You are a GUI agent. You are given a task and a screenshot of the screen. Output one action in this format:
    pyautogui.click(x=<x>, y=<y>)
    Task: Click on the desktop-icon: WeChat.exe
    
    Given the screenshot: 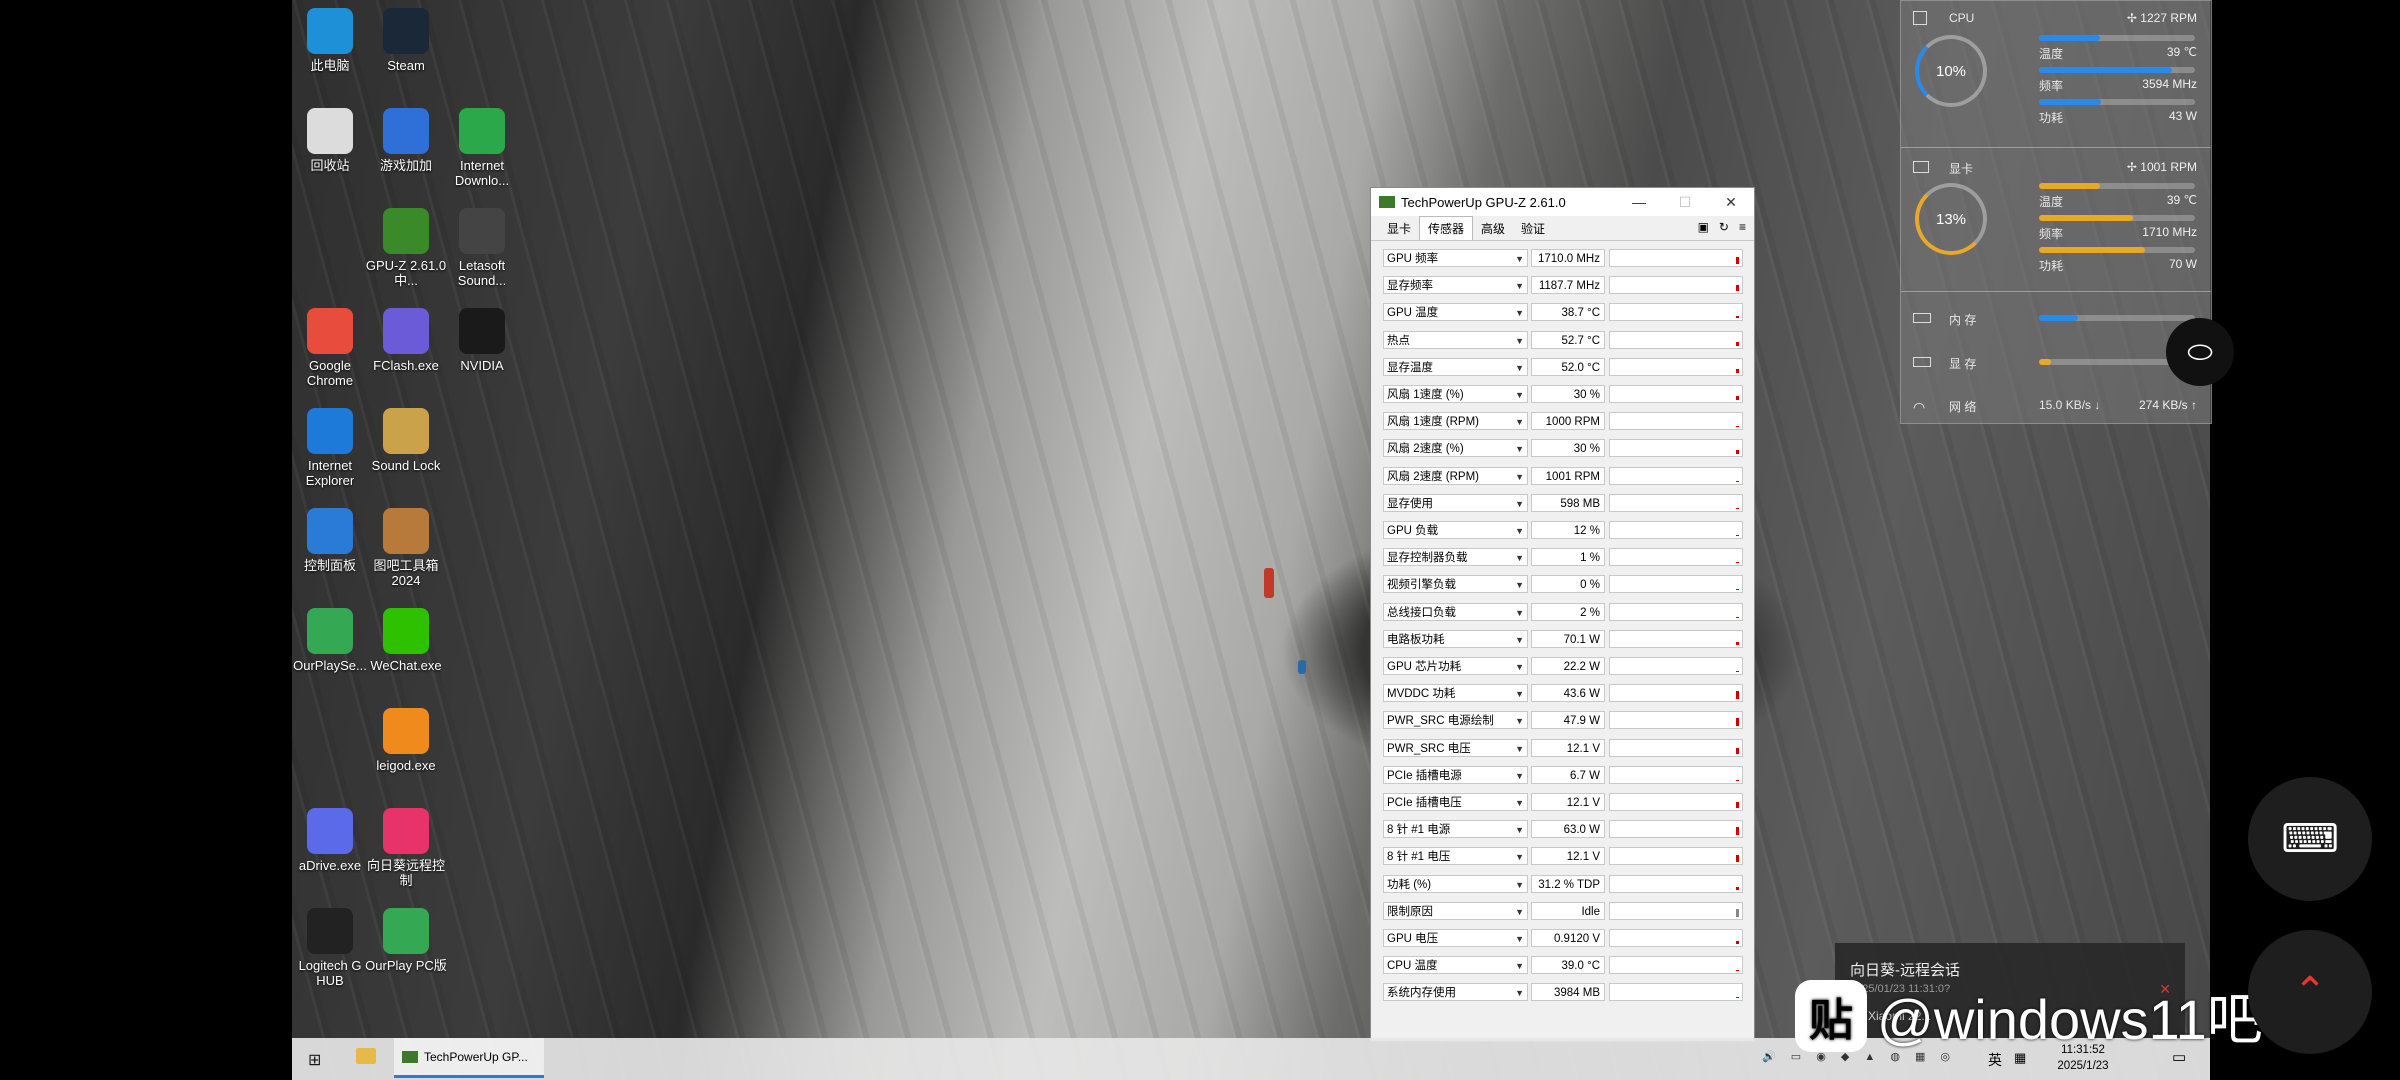 What is the action you would take?
    pyautogui.click(x=406, y=640)
    